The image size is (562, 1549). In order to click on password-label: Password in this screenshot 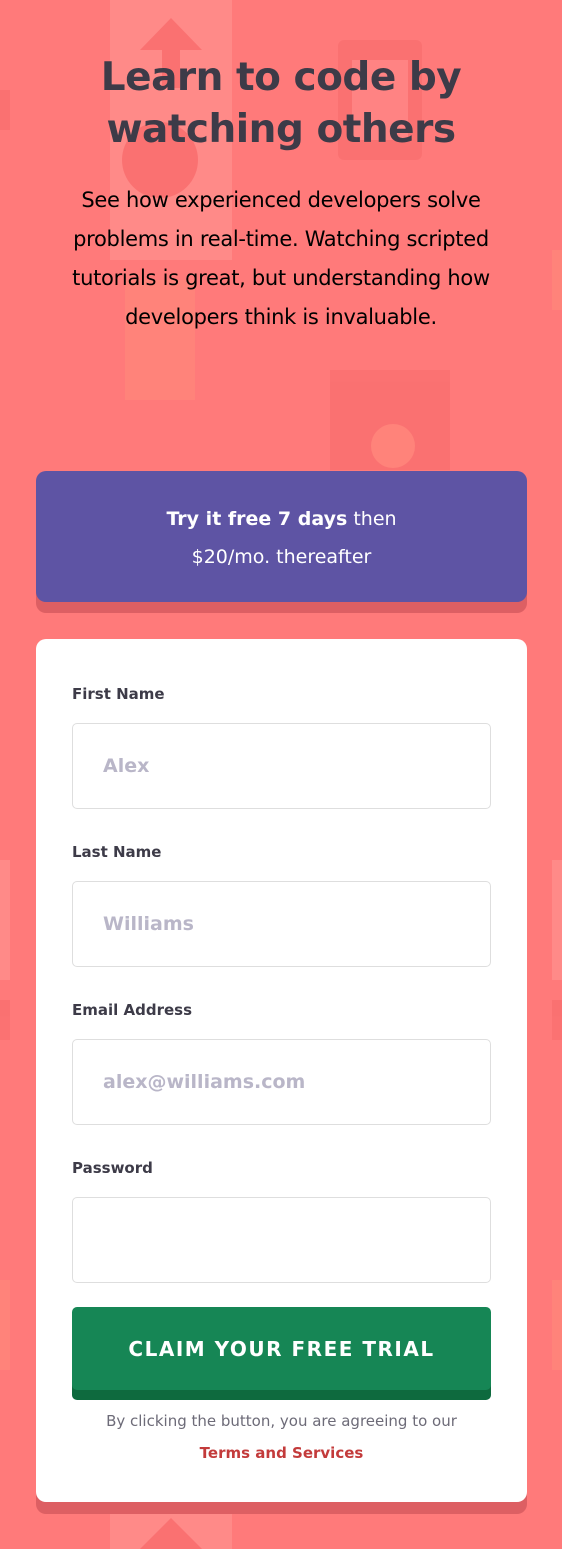, I will do `click(112, 1168)`.